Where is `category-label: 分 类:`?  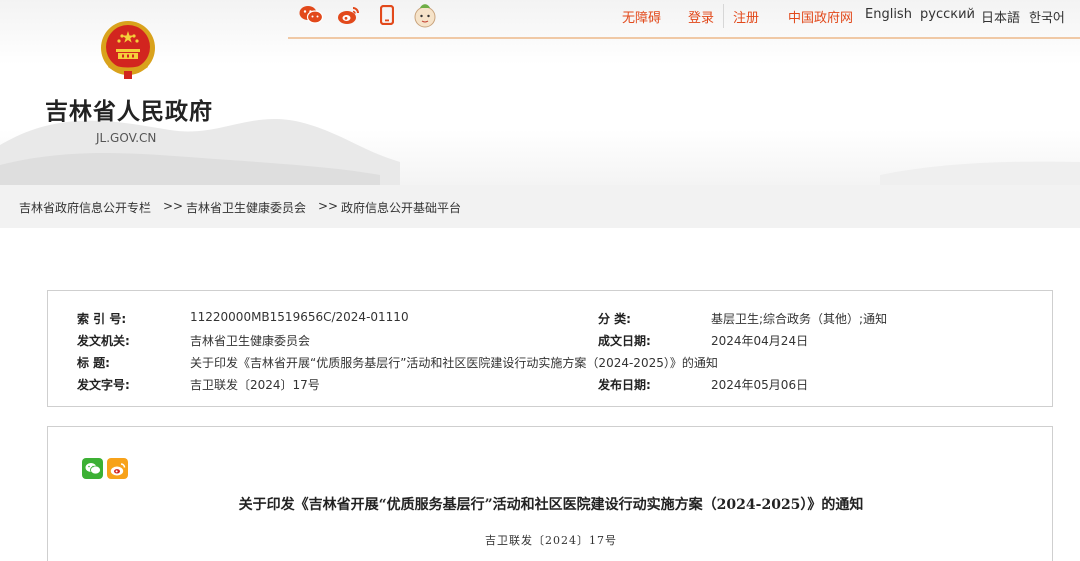
category-label: 分 类: is located at coordinates (614, 319).